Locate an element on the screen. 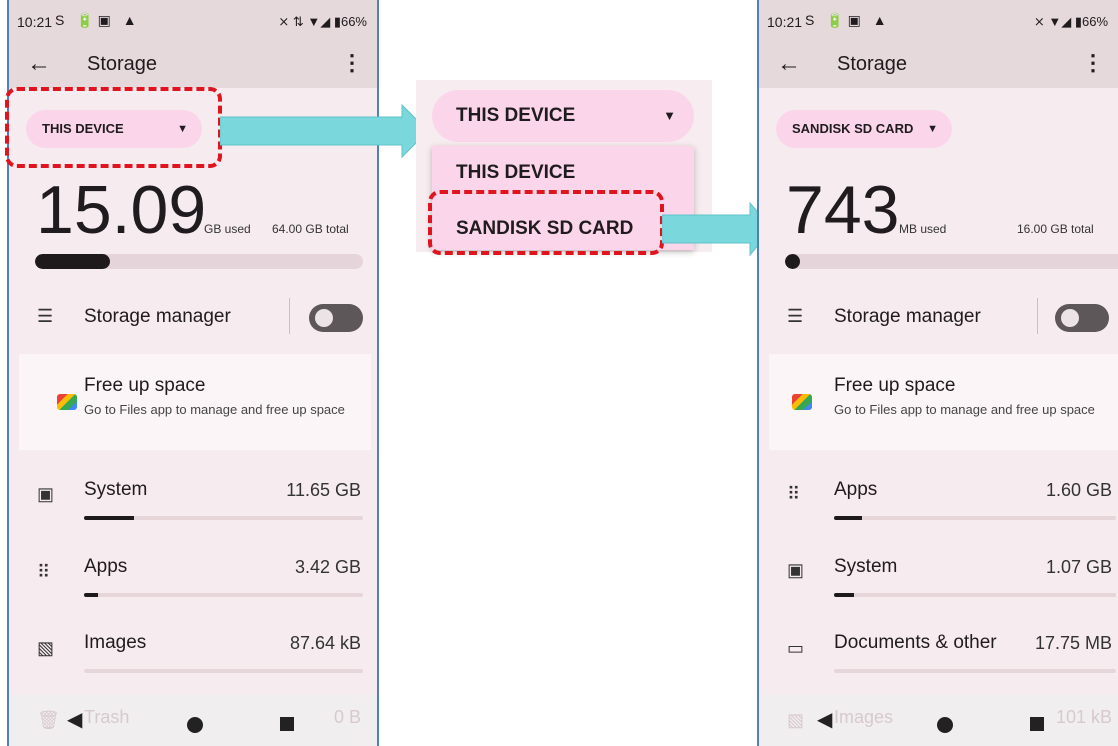 The width and height of the screenshot is (1118, 746). row-label: Documents & other is located at coordinates (915, 643).